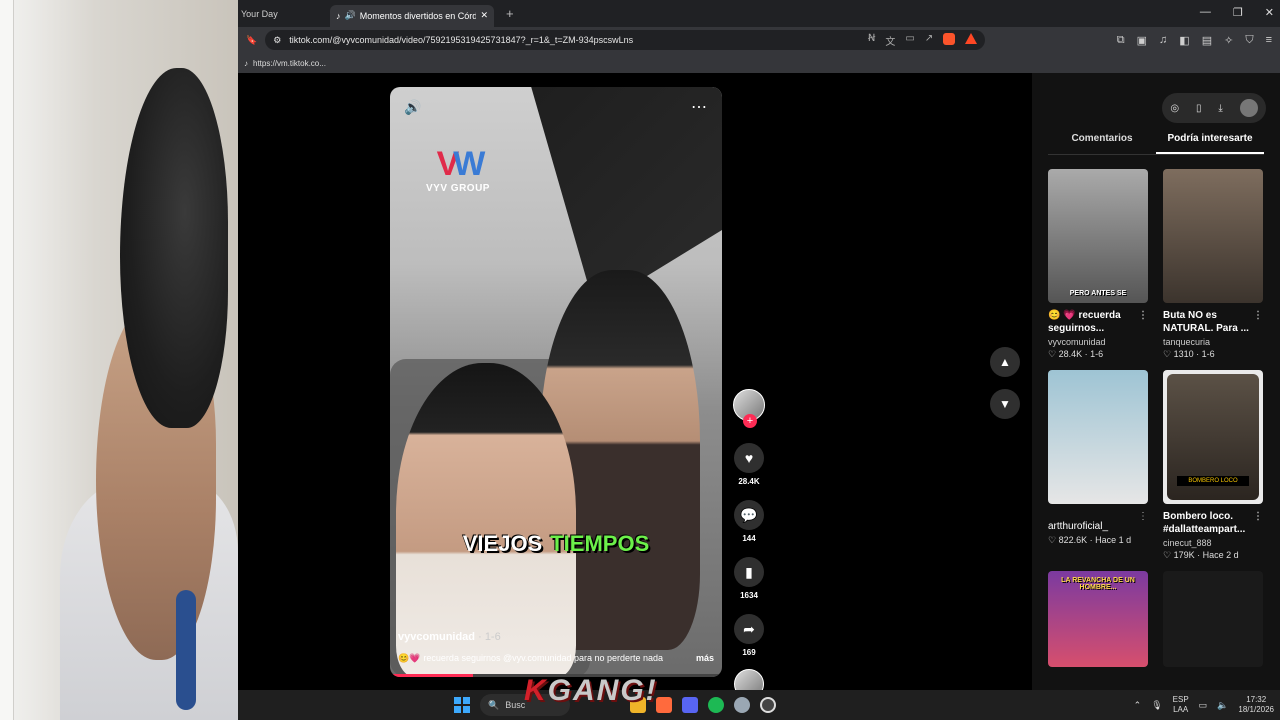 Image resolution: width=1280 pixels, height=720 pixels. I want to click on more-options-icon: ⋯, so click(699, 107).